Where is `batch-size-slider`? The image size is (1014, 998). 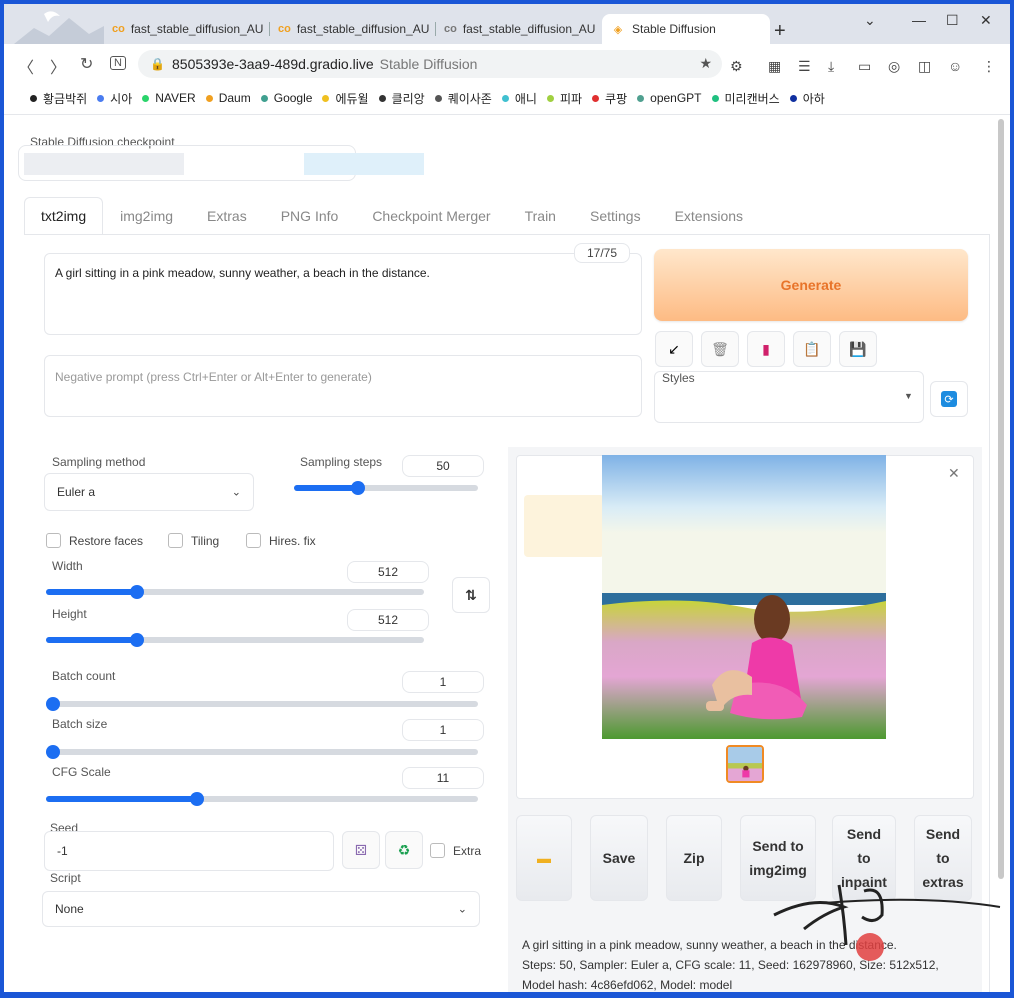
batch-size-slider is located at coordinates (262, 752).